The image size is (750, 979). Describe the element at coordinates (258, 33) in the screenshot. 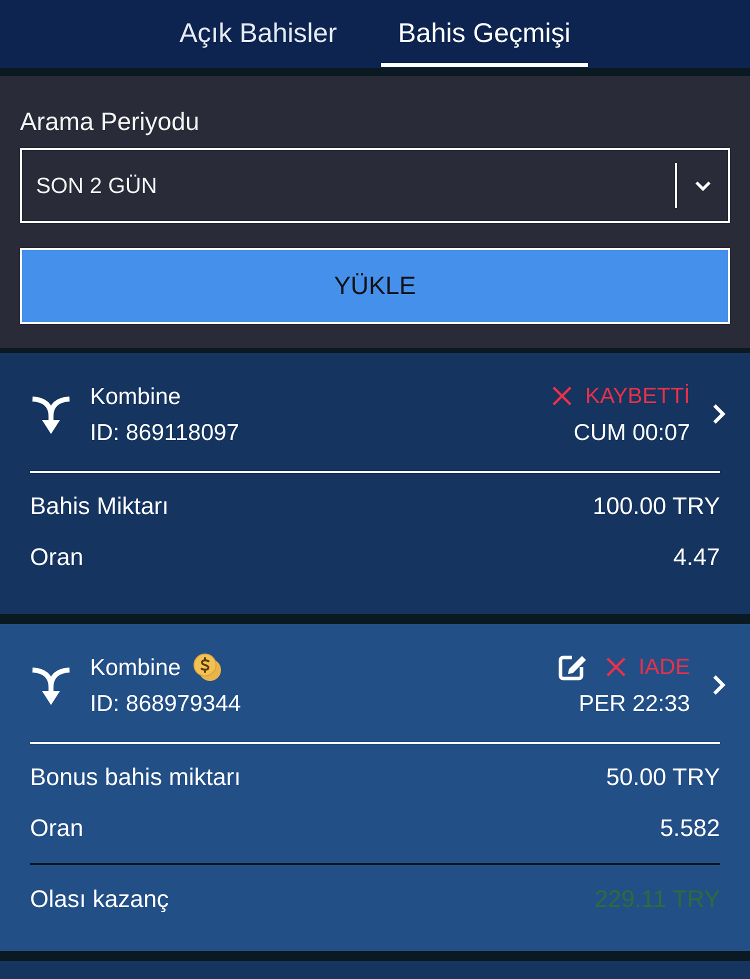

I see `tab: Açık Bahisler` at that location.